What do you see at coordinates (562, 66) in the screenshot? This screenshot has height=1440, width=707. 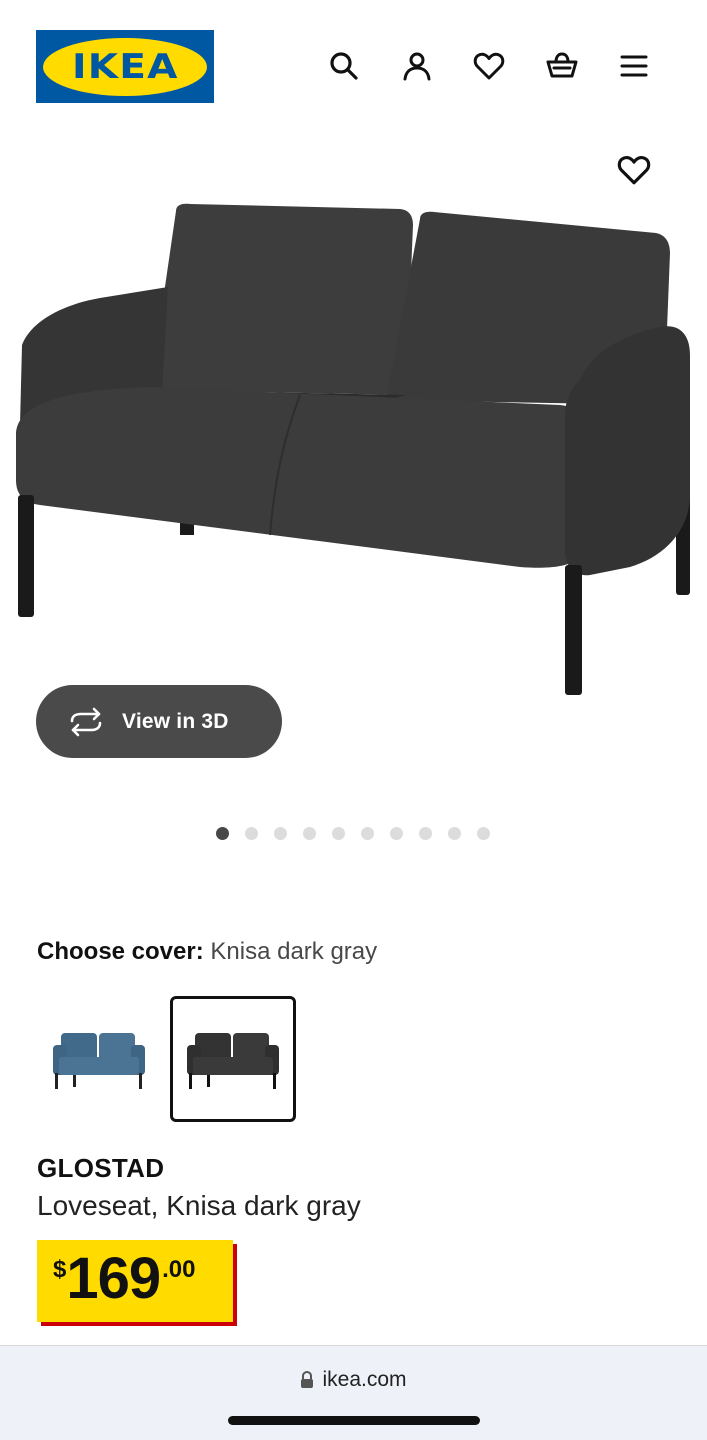 I see `shopping-basket-icon` at bounding box center [562, 66].